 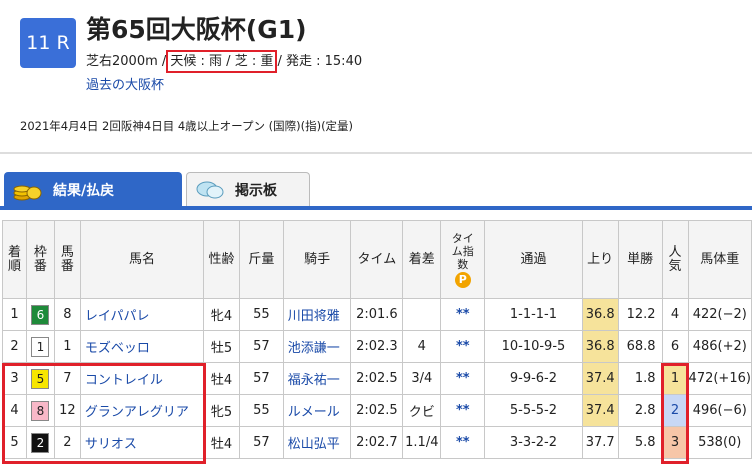 What do you see at coordinates (719, 378) in the screenshot?
I see `body-weight-cell: 472(+16)` at bounding box center [719, 378].